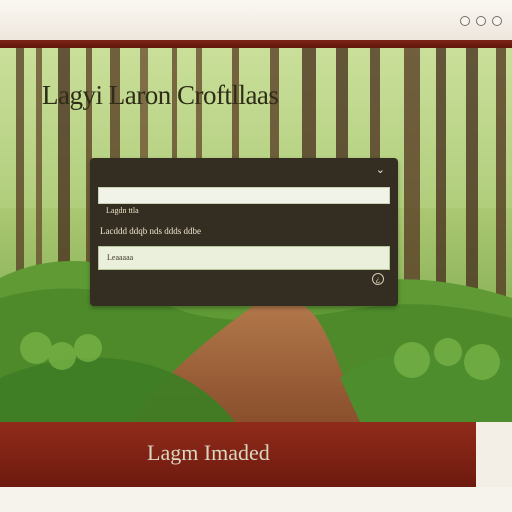 The image size is (512, 512). I want to click on maximize-icon, so click(481, 21).